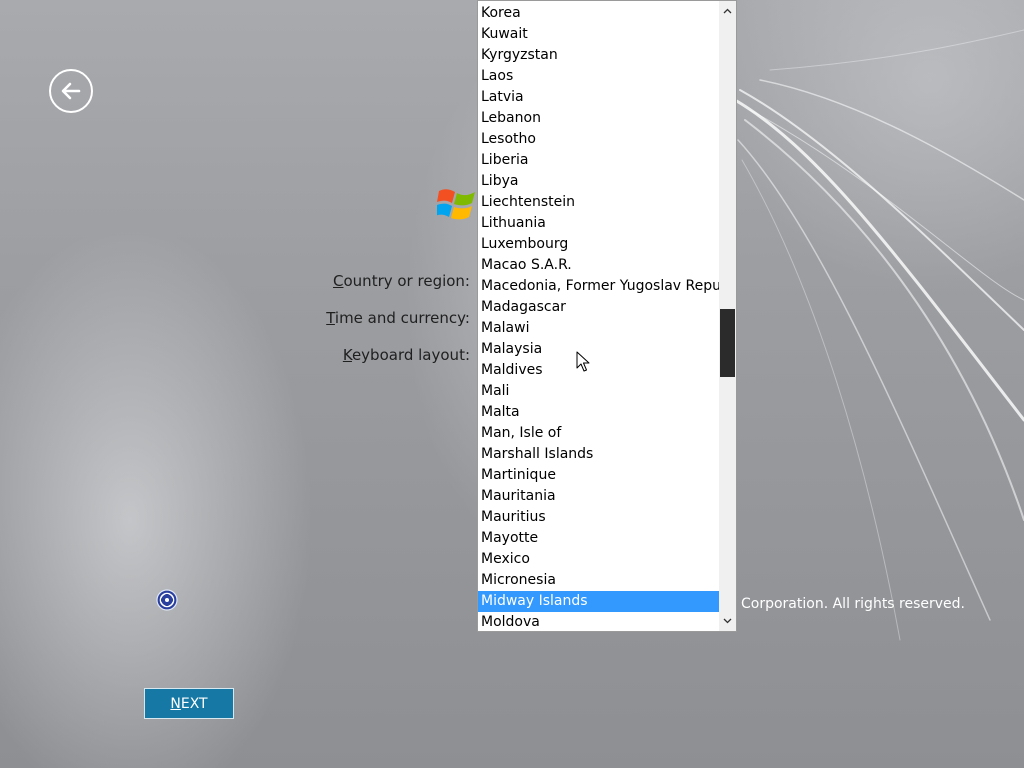 This screenshot has height=768, width=1024. Describe the element at coordinates (599, 223) in the screenshot. I see `list-item: Lithuania` at that location.